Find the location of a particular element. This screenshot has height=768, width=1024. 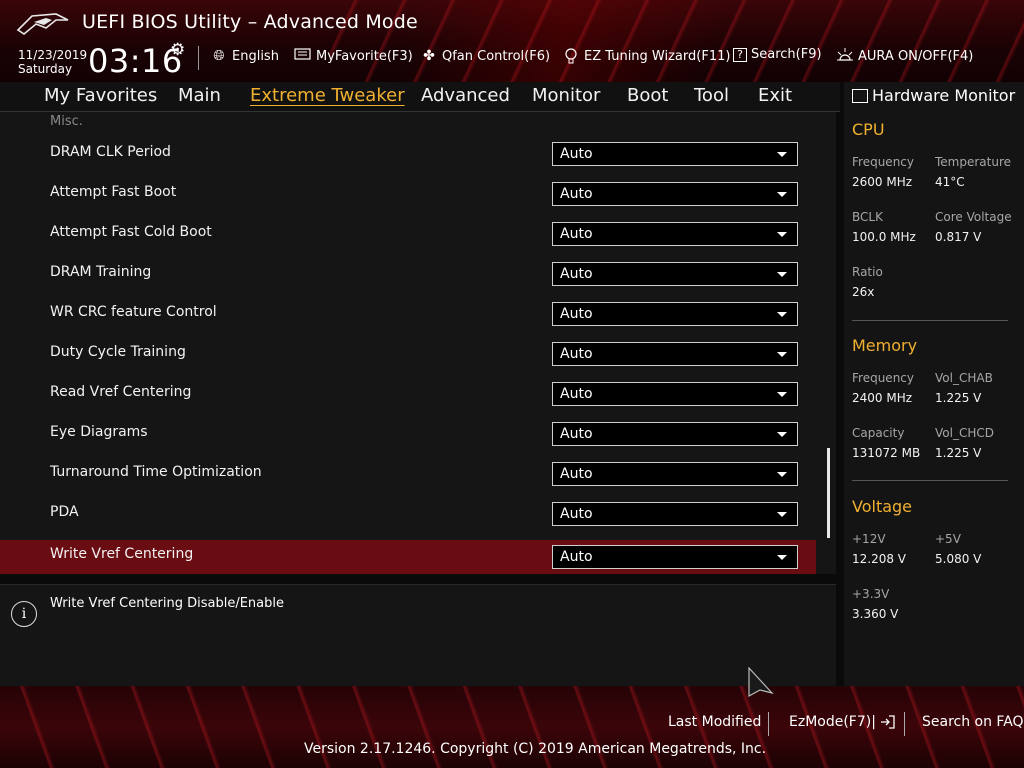

info-icon: i is located at coordinates (24, 614).